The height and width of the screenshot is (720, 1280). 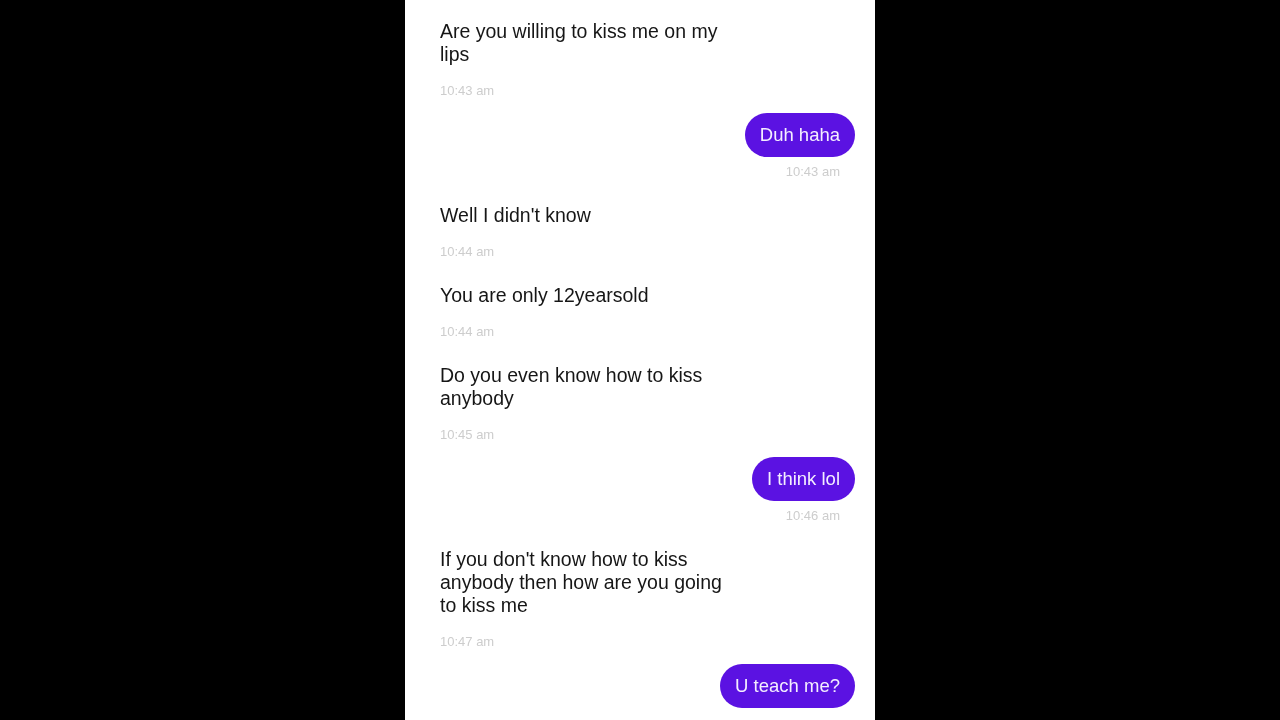 What do you see at coordinates (544, 295) in the screenshot?
I see `message-text: You are only 12yearsold` at bounding box center [544, 295].